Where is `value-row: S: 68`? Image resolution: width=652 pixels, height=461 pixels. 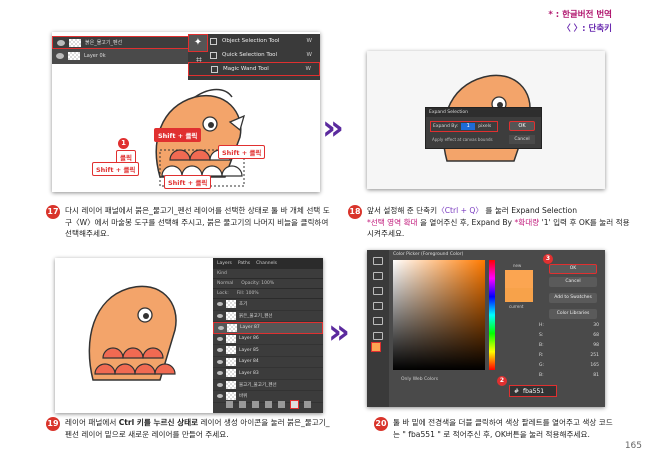
value-row: S: 68 is located at coordinates (569, 338).